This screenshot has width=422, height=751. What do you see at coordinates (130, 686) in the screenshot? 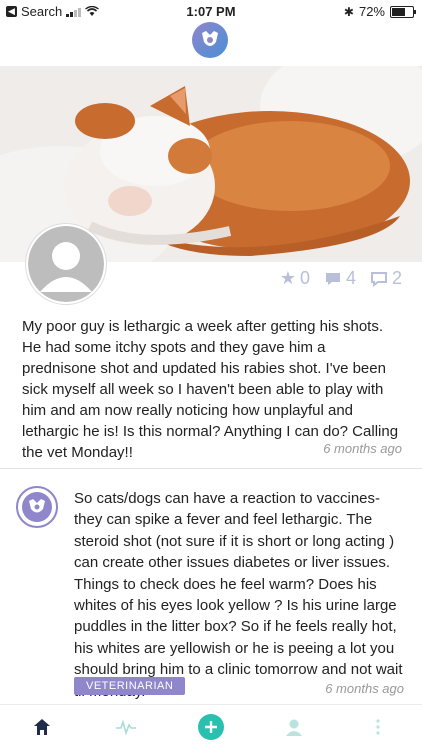
I see `veterinarian-badge: VETERINARIAN` at bounding box center [130, 686].